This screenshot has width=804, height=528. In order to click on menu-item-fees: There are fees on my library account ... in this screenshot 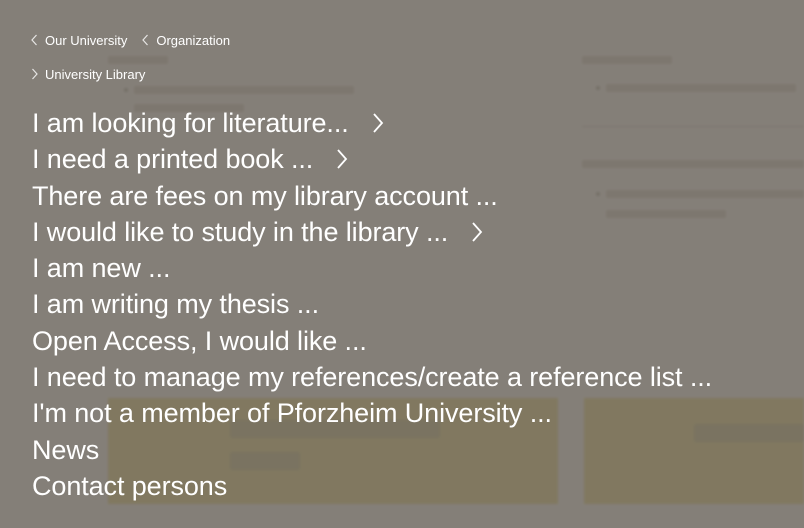, I will do `click(372, 196)`.